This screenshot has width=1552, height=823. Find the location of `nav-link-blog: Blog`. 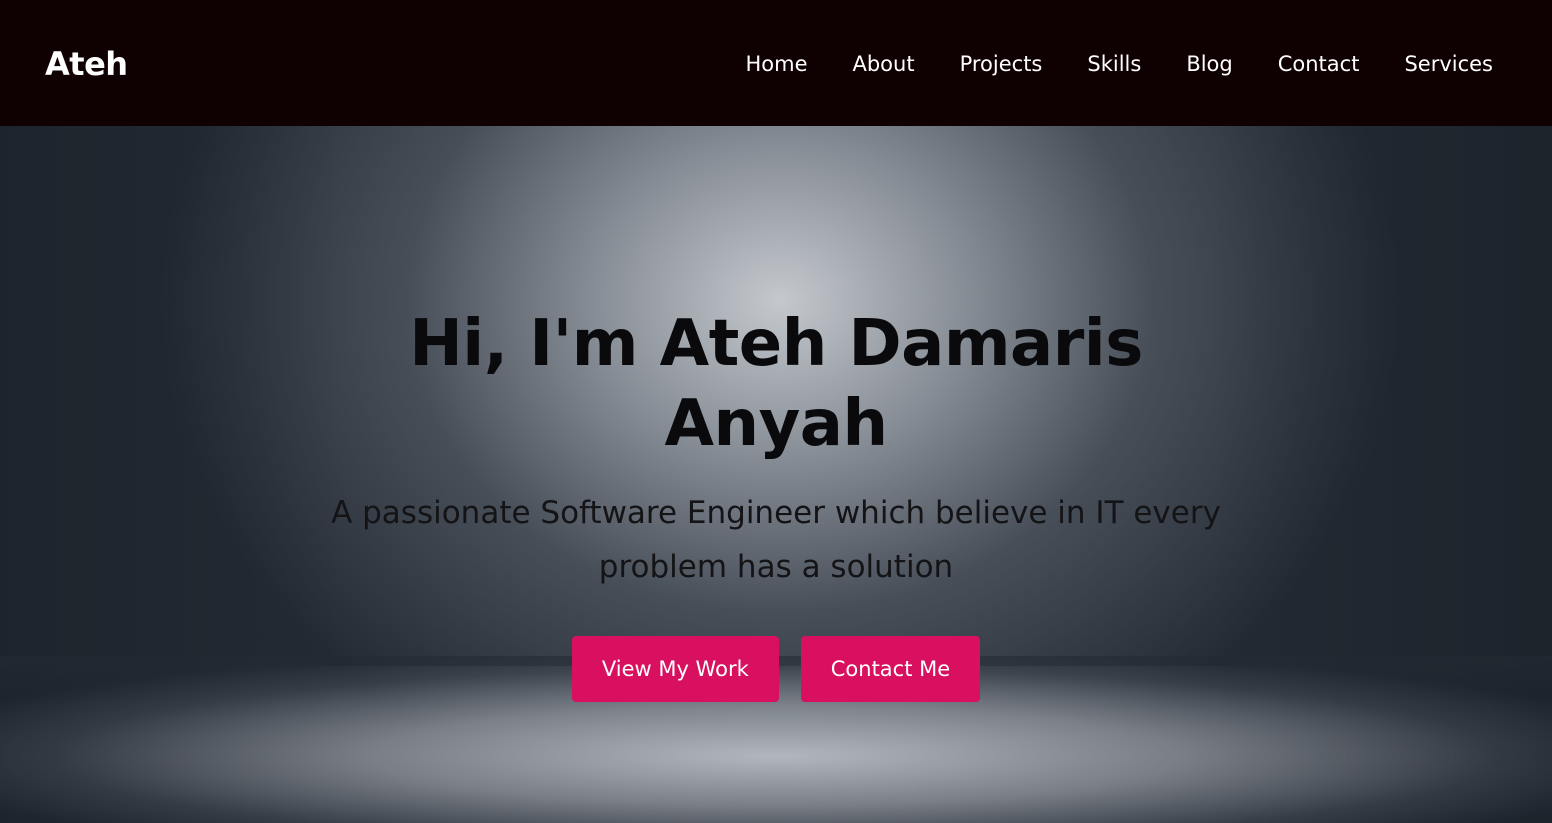

nav-link-blog: Blog is located at coordinates (1209, 64).